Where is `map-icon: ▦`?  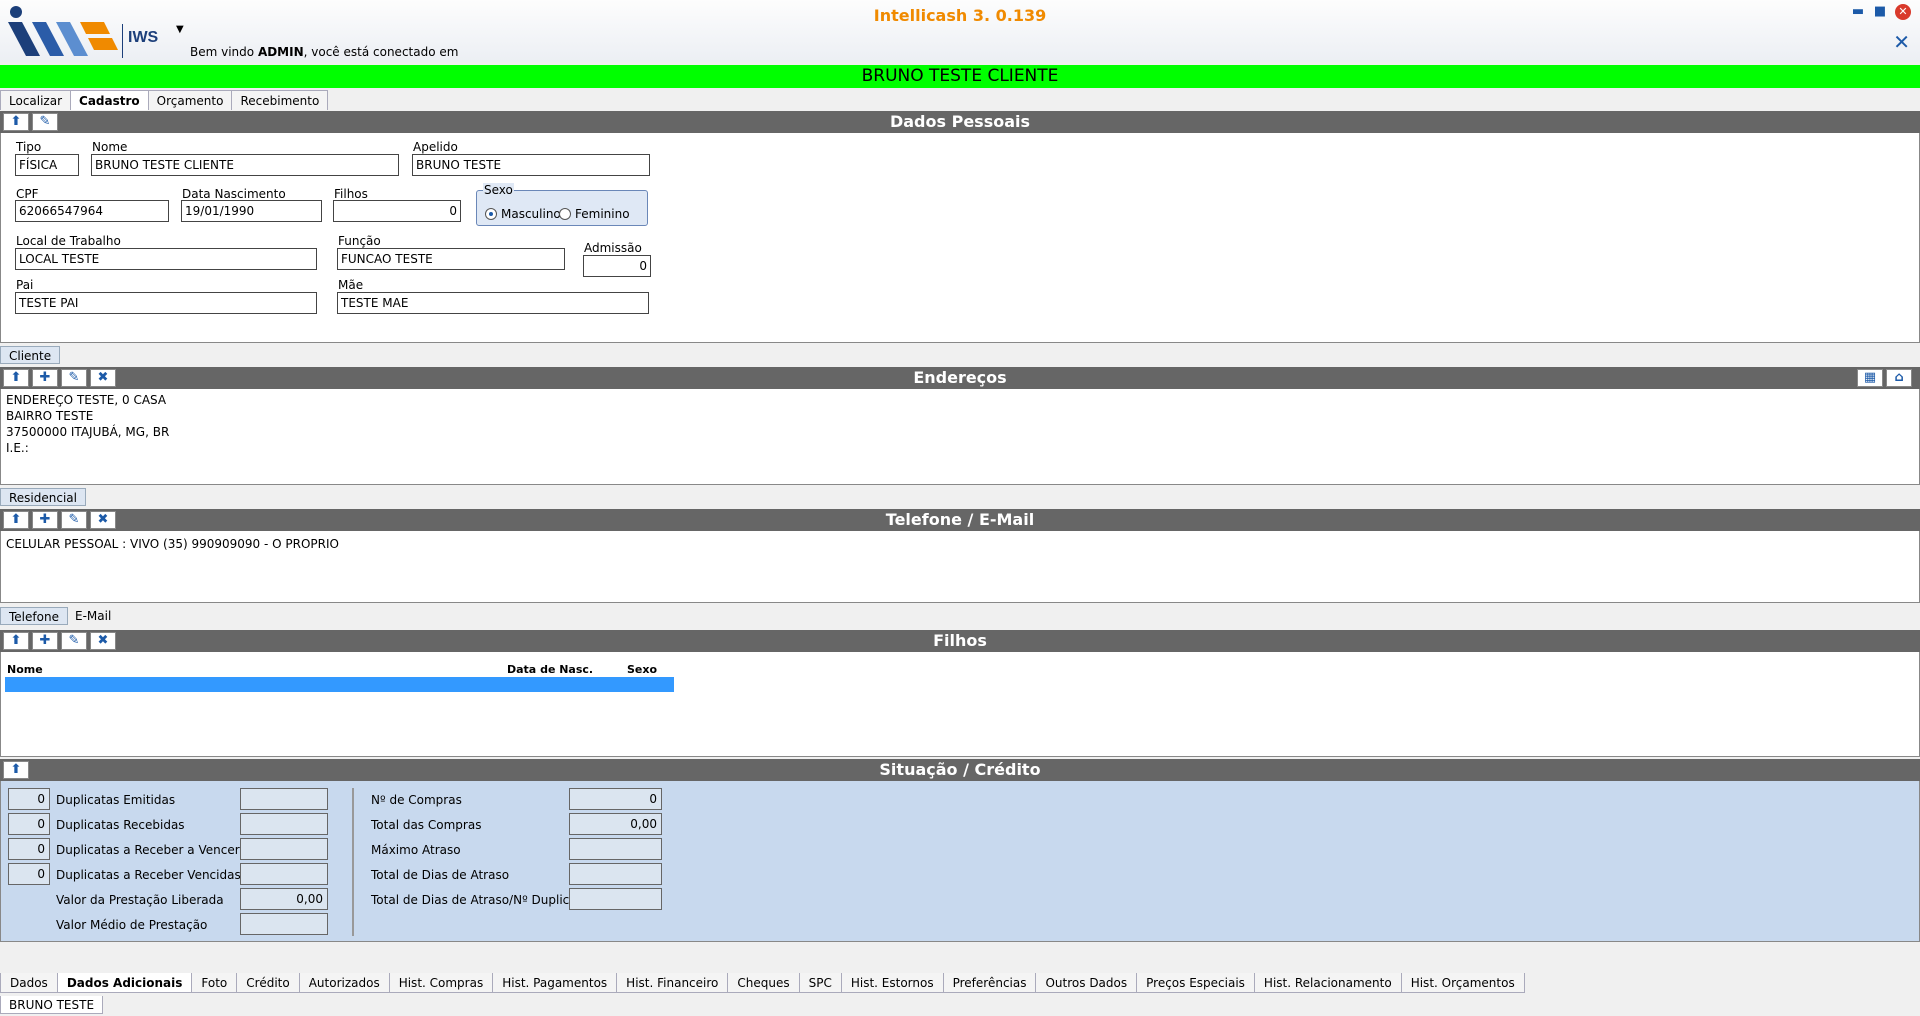 map-icon: ▦ is located at coordinates (1870, 378).